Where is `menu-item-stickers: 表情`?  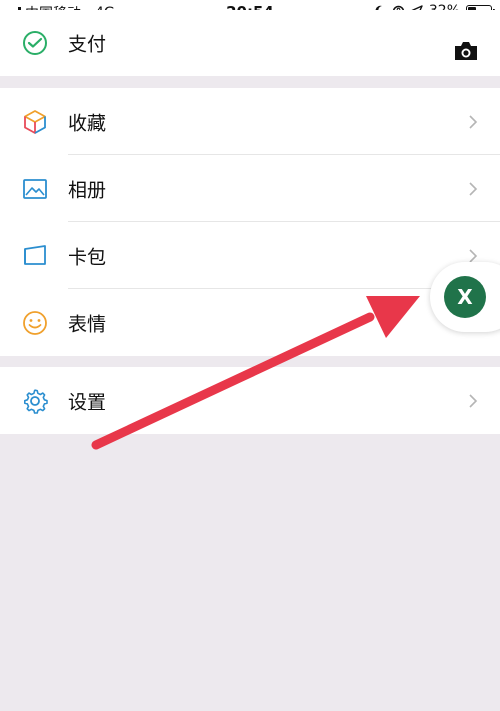
menu-item-stickers: 表情 is located at coordinates (250, 322).